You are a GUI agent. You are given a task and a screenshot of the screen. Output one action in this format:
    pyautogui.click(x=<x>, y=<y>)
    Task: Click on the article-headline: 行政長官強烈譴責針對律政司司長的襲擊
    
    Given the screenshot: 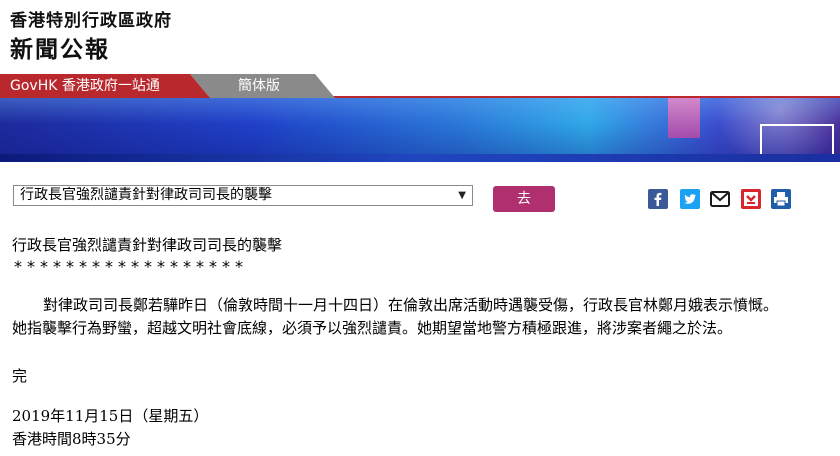 What is the action you would take?
    pyautogui.click(x=147, y=245)
    